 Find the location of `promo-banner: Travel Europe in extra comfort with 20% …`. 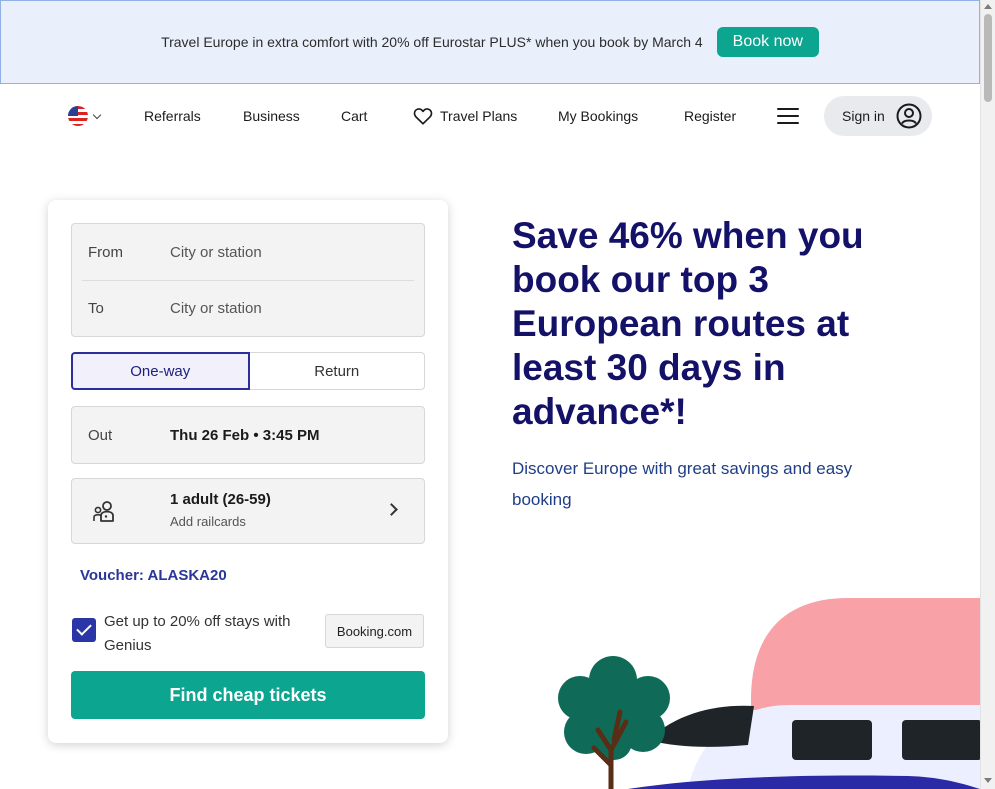

promo-banner: Travel Europe in extra comfort with 20% … is located at coordinates (490, 42).